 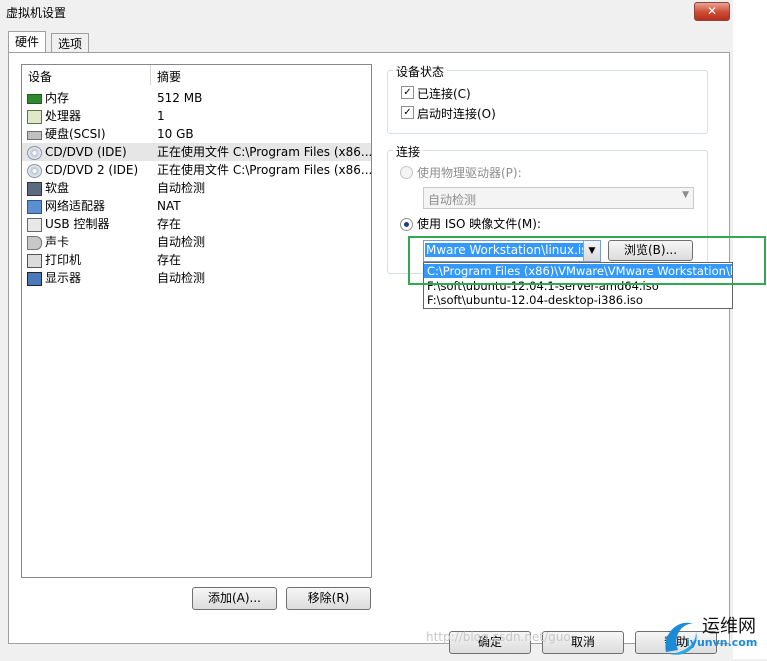 I want to click on device-name: CD/DVD 2 (IDE), so click(x=92, y=170).